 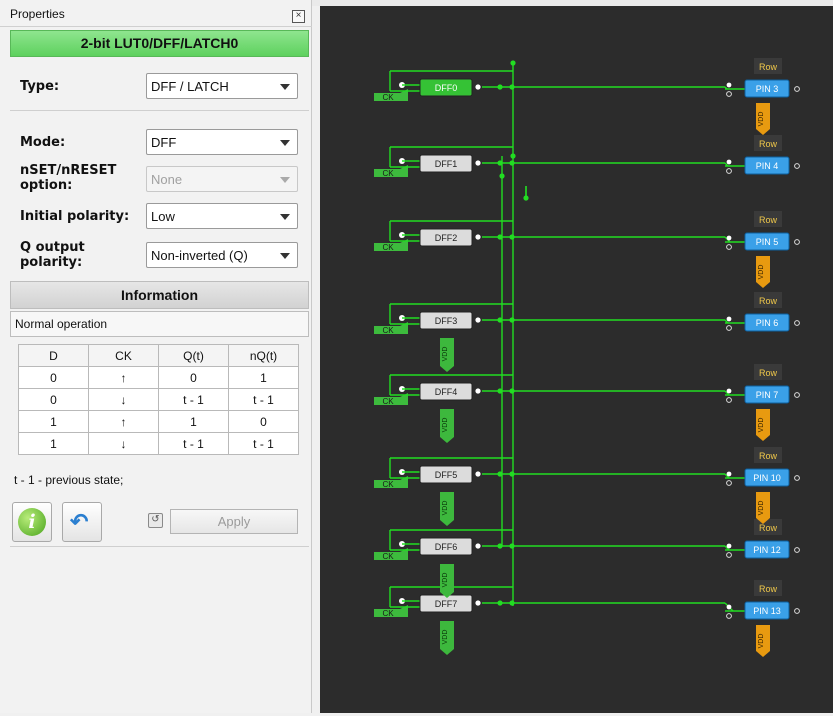 I want to click on dff-label: DFF5, so click(x=446, y=475).